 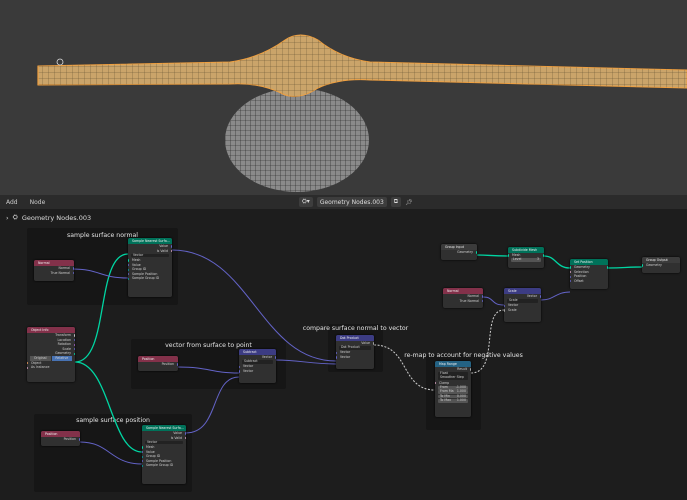 What do you see at coordinates (257, 366) in the screenshot?
I see `node-subtract: Subtract Vector Subtract Vector Vector` at bounding box center [257, 366].